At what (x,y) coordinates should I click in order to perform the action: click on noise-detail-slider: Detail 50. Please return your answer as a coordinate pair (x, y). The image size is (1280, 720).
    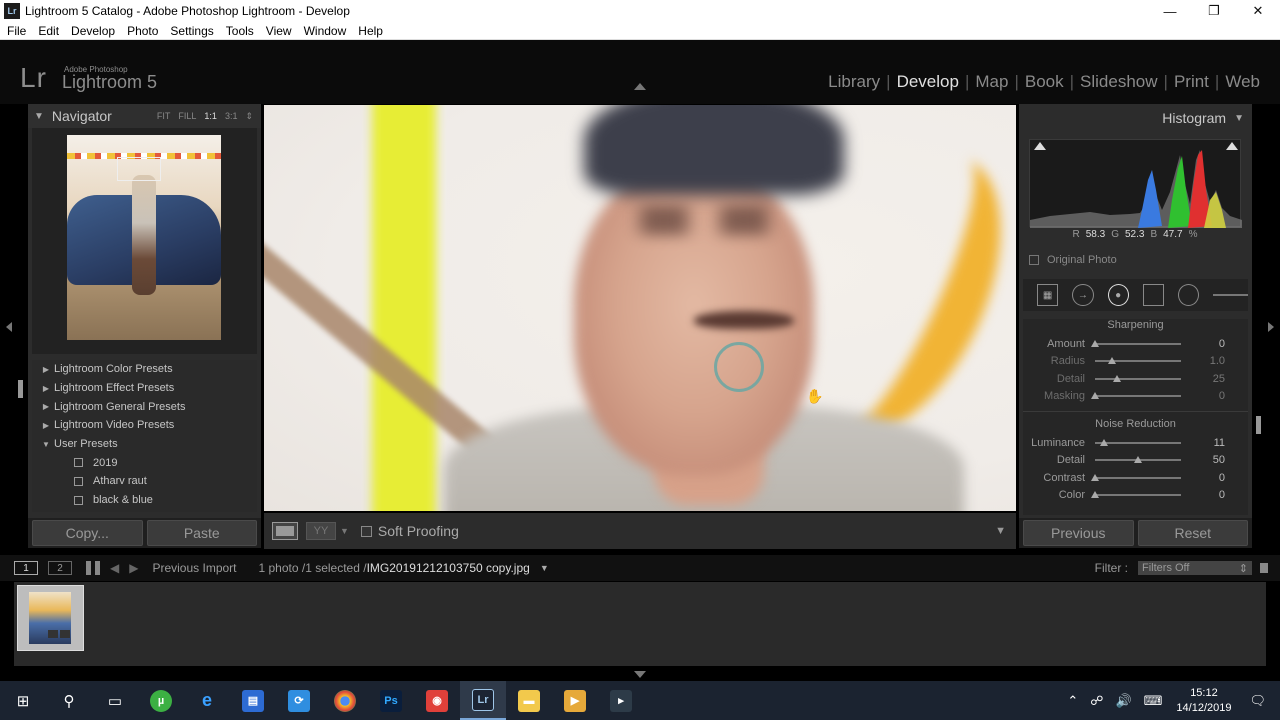
    Looking at the image, I should click on (1135, 461).